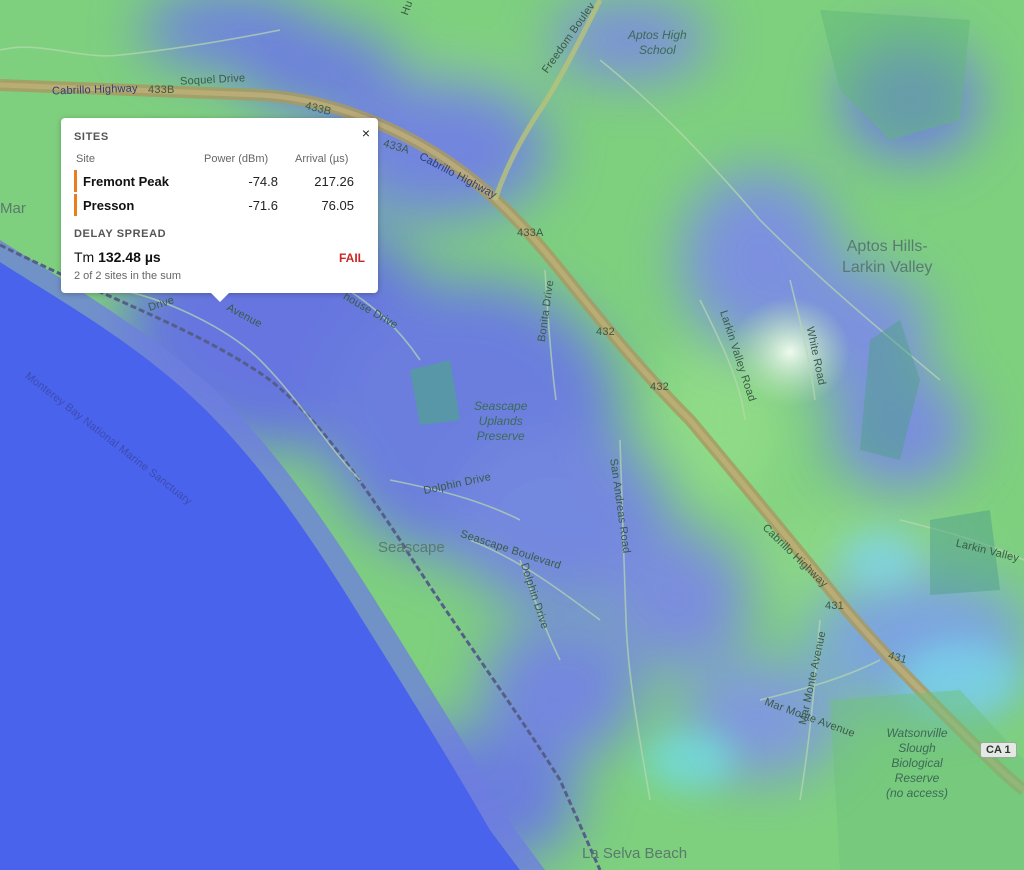 The width and height of the screenshot is (1024, 870). I want to click on route-shield-ca1: CA 1, so click(998, 750).